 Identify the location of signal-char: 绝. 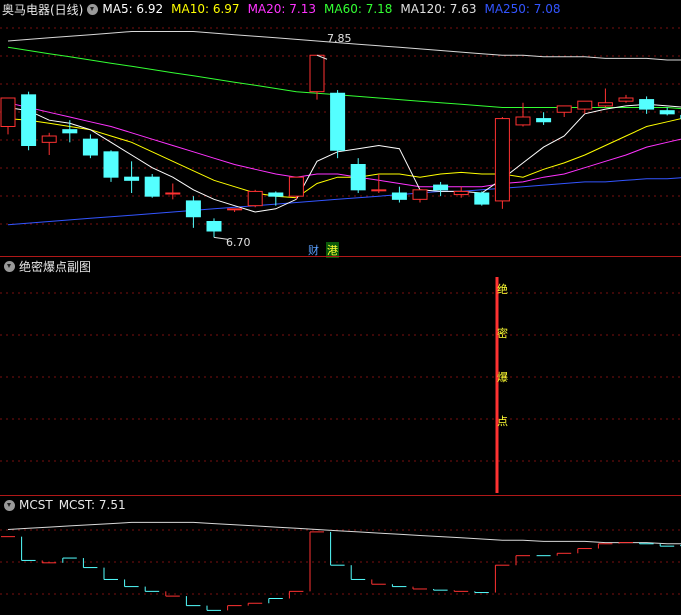
(502, 289).